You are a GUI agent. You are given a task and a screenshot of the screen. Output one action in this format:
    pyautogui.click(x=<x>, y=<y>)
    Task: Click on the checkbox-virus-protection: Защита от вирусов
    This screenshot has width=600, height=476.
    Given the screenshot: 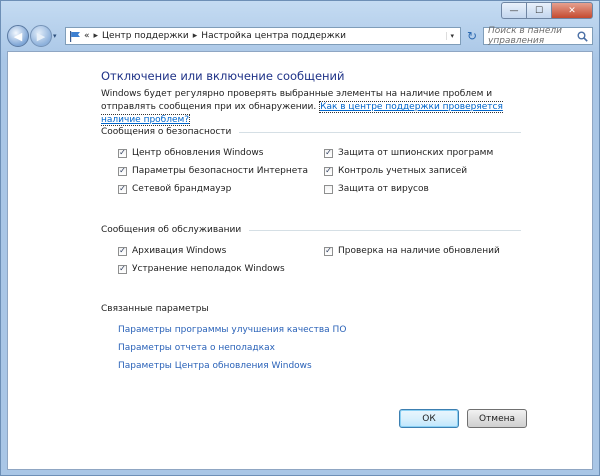 What is the action you would take?
    pyautogui.click(x=376, y=189)
    